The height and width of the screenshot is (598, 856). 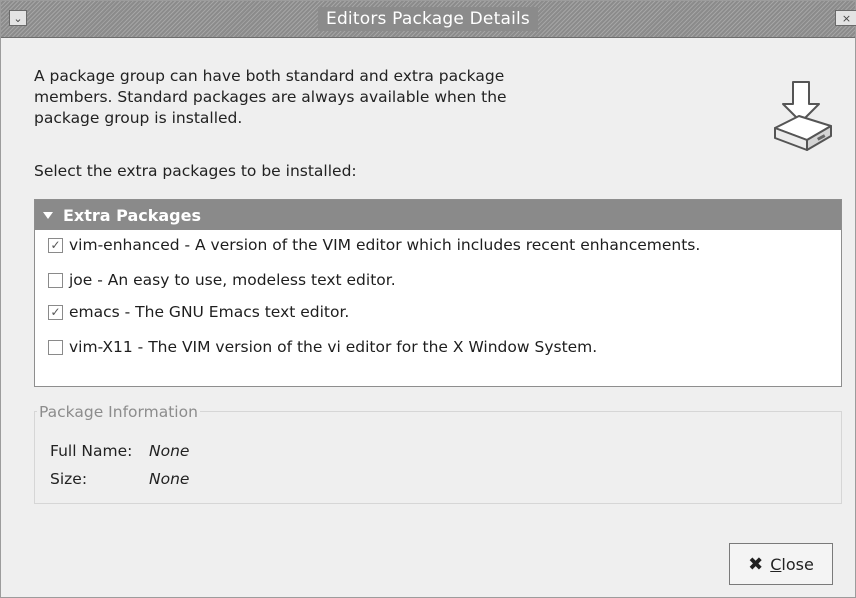 What do you see at coordinates (756, 564) in the screenshot?
I see `close-x-icon: ✖` at bounding box center [756, 564].